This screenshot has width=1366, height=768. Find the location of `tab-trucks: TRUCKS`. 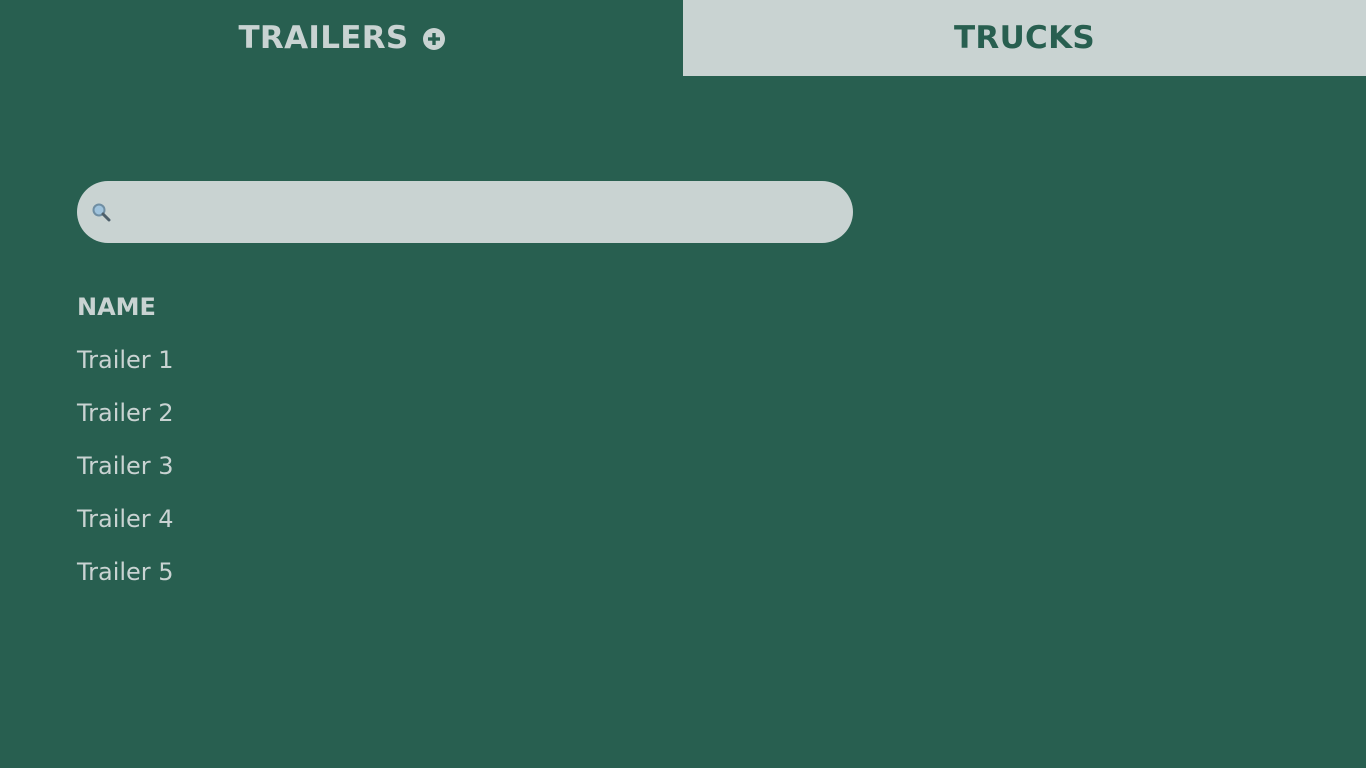

tab-trucks: TRUCKS is located at coordinates (1024, 38).